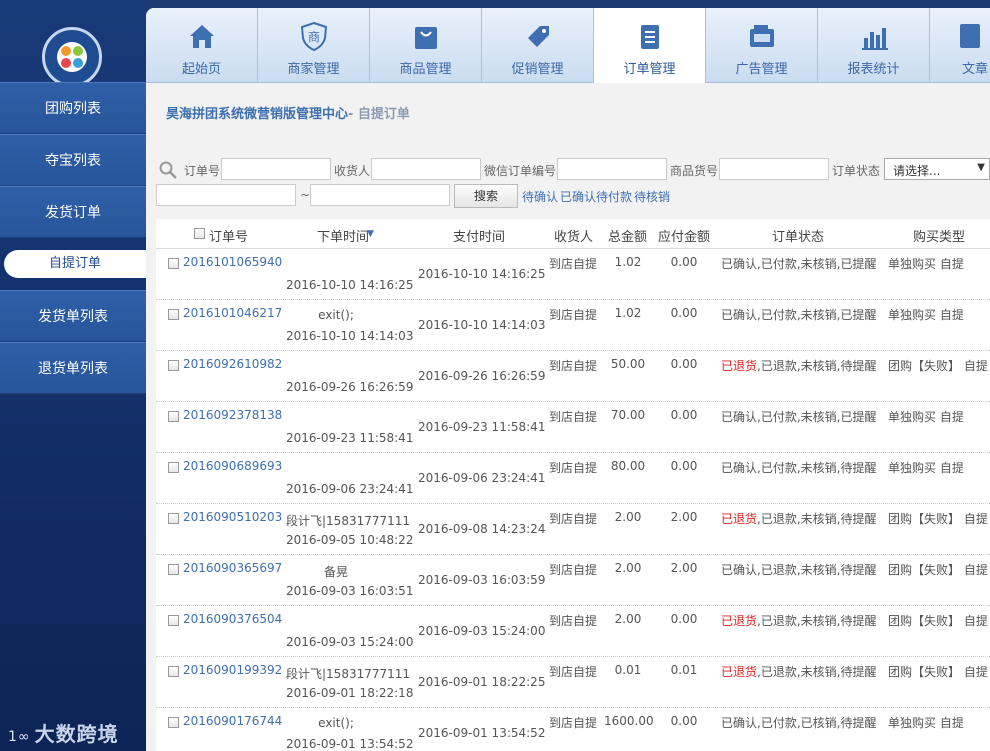  Describe the element at coordinates (314, 45) in the screenshot. I see `tab-merchant: 商 商家管理` at that location.